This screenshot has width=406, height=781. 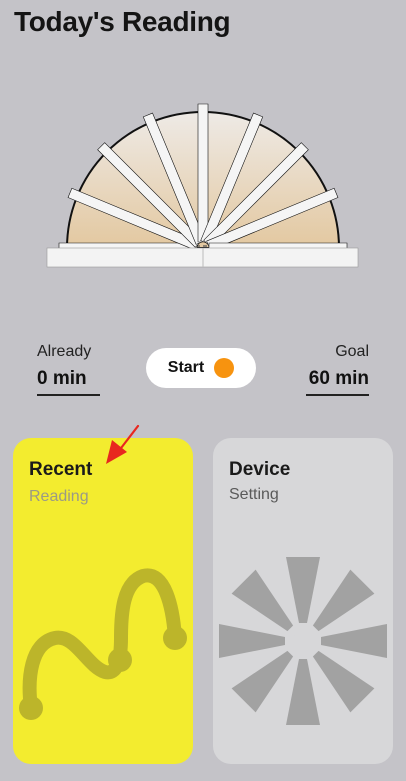 I want to click on gear-icon, so click(x=303, y=641).